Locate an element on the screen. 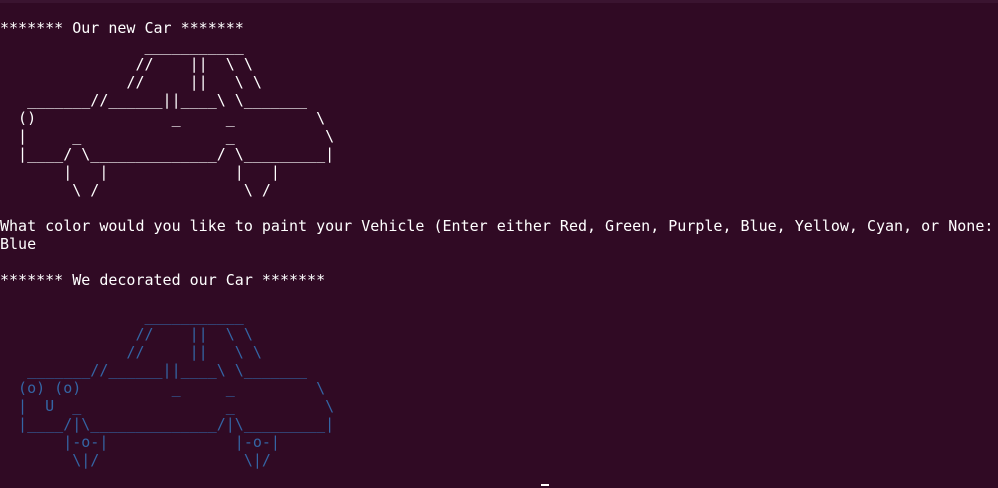  user-input-answer: Blue is located at coordinates (18, 244).